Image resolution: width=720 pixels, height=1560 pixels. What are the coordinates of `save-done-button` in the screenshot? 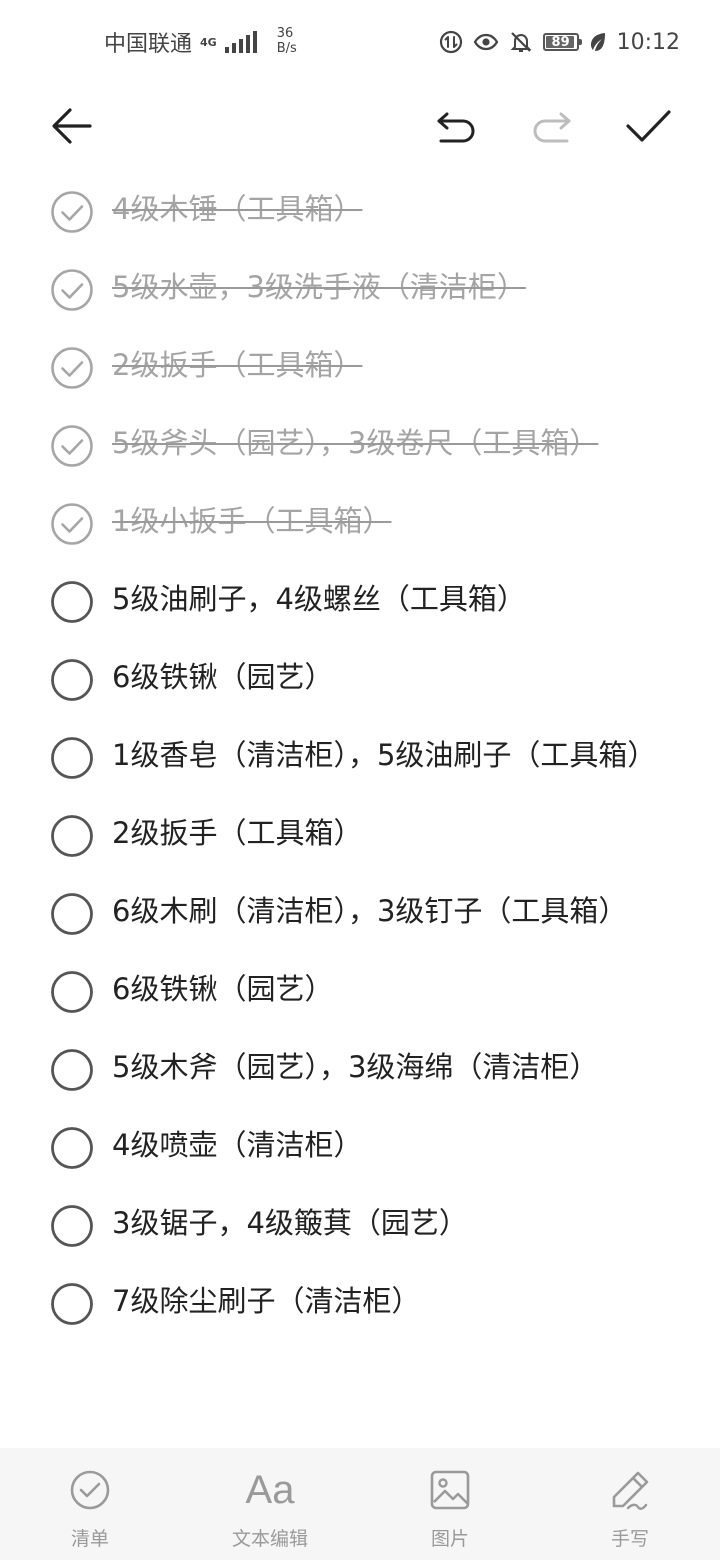 It's located at (648, 126).